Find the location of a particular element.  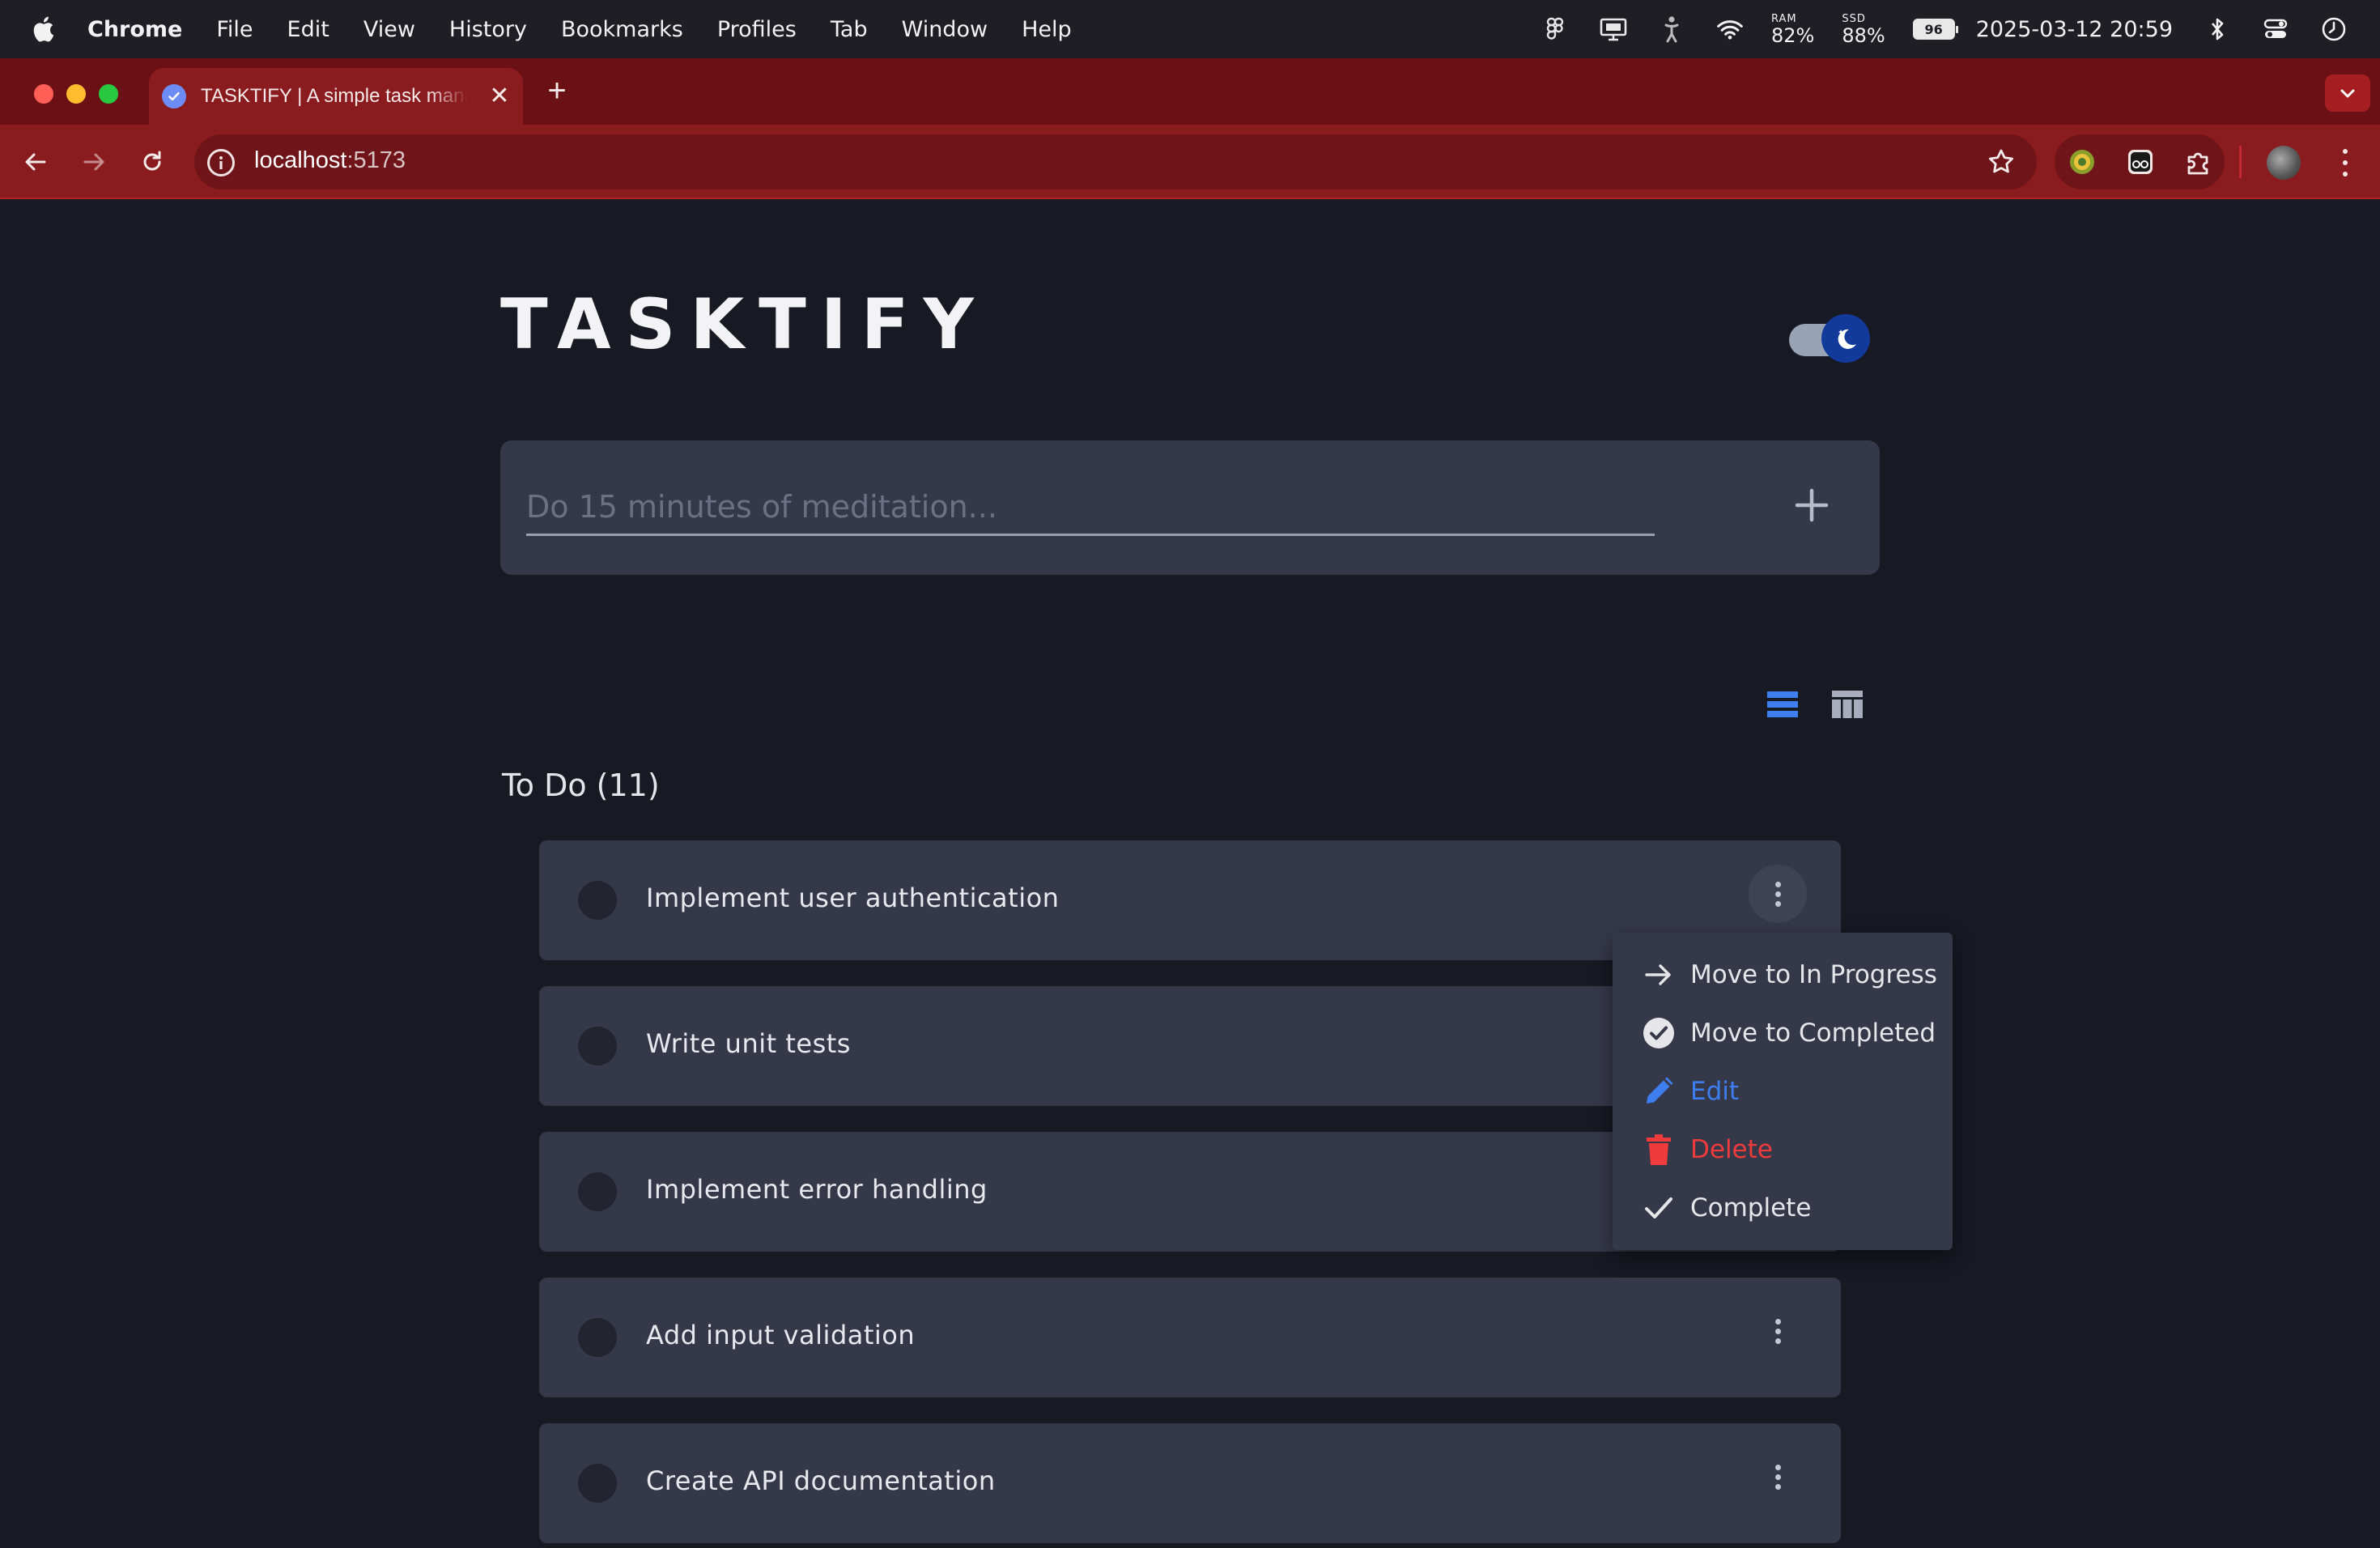

menu-item-edit: Edit is located at coordinates (1783, 1091).